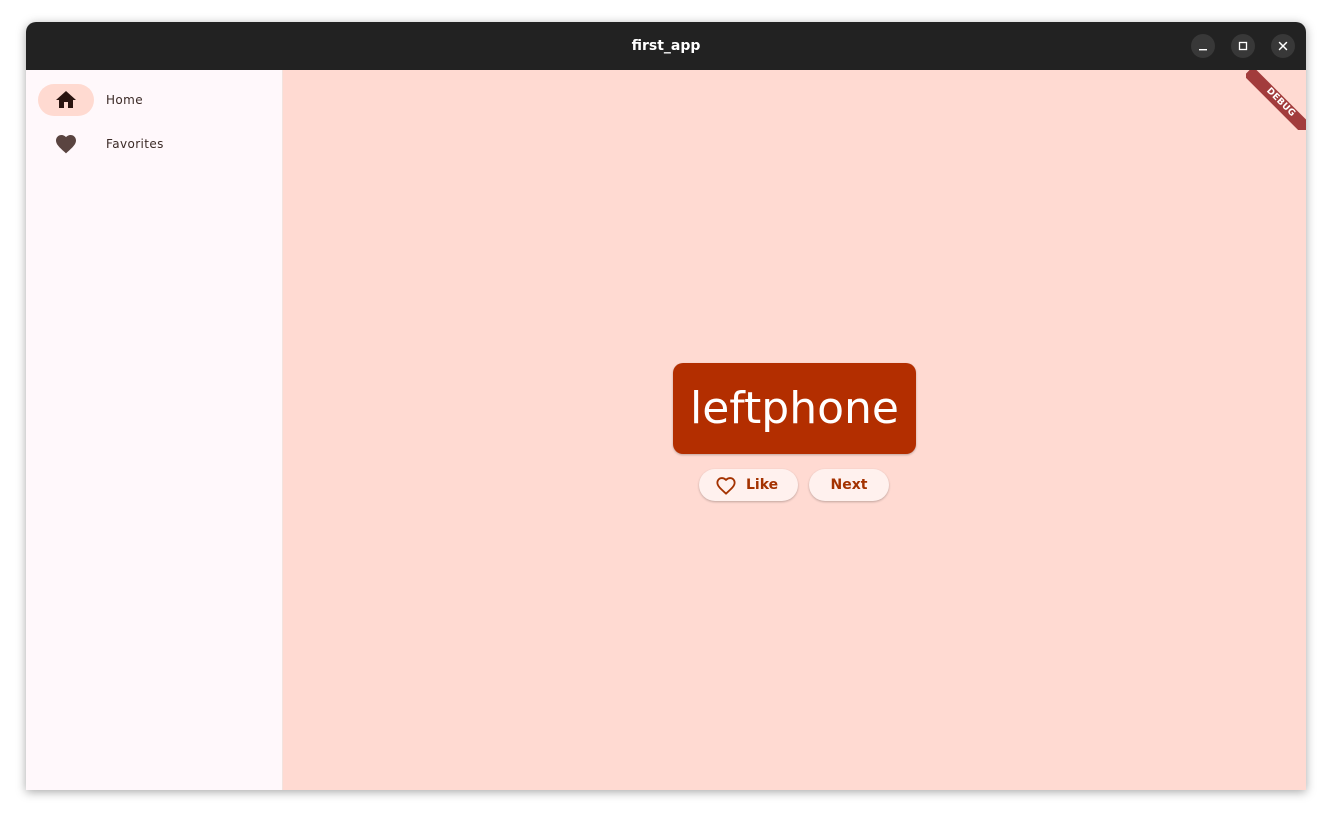  I want to click on like-button: Like, so click(748, 485).